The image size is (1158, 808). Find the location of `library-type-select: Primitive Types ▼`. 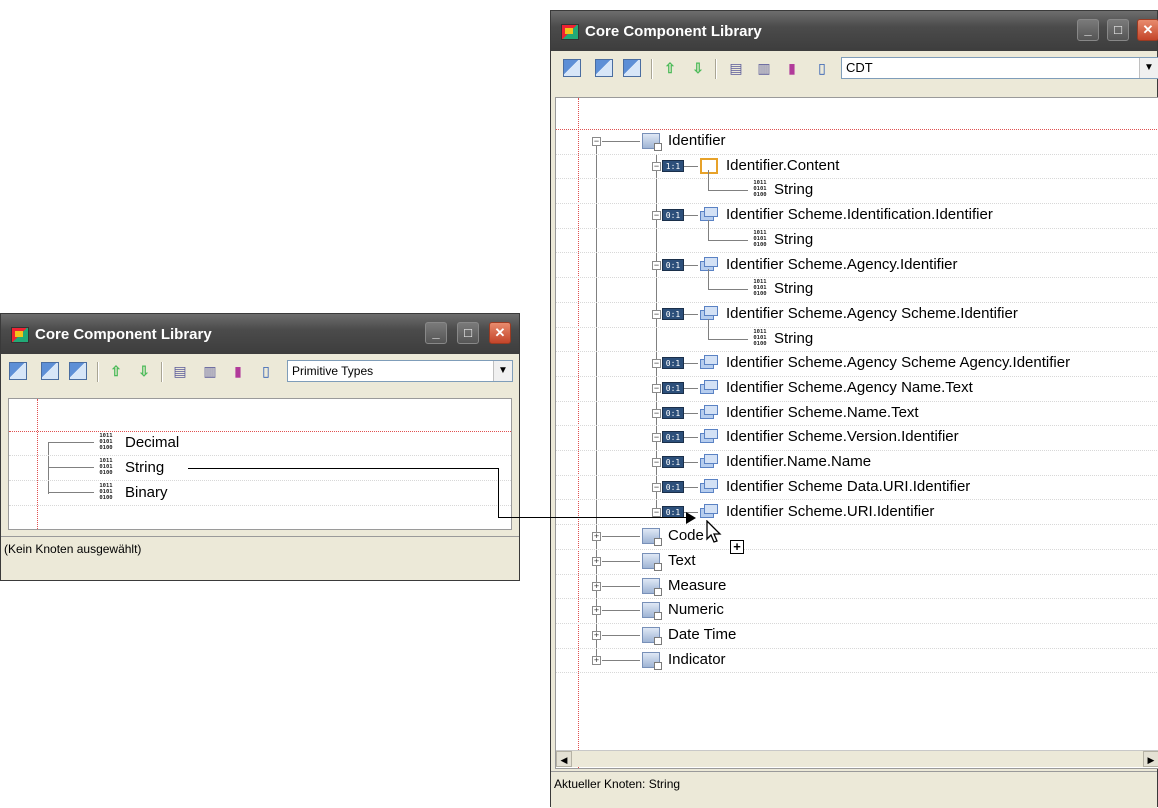

library-type-select: Primitive Types ▼ is located at coordinates (400, 371).